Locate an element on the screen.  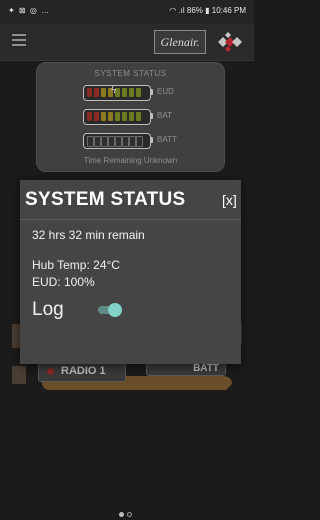
charging-bolt-icon: ϟ is located at coordinates (114, 90).